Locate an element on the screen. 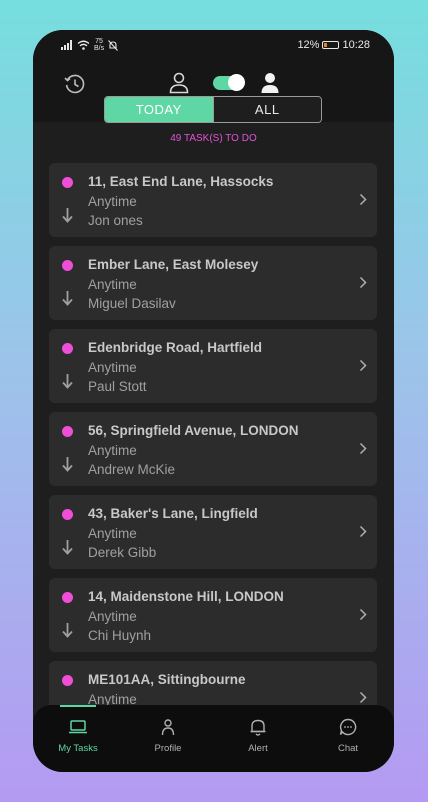 Image resolution: width=428 pixels, height=802 pixels. toggle-knob is located at coordinates (236, 82).